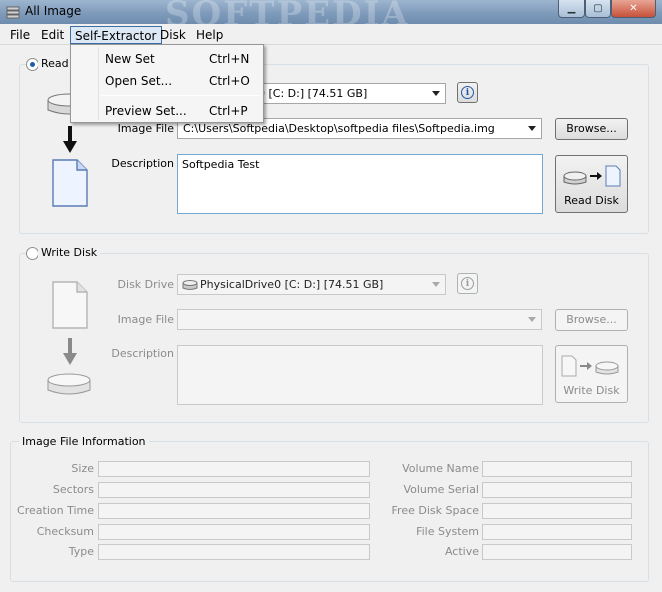  Describe the element at coordinates (592, 176) in the screenshot. I see `disk-to-file-icon` at that location.